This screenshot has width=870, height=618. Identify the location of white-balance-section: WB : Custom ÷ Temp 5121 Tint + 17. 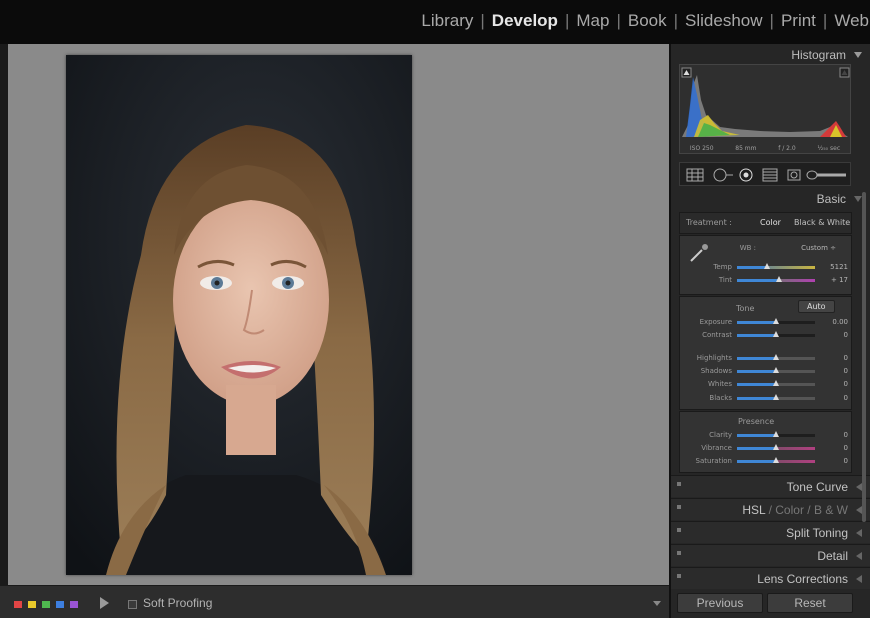
(765, 265).